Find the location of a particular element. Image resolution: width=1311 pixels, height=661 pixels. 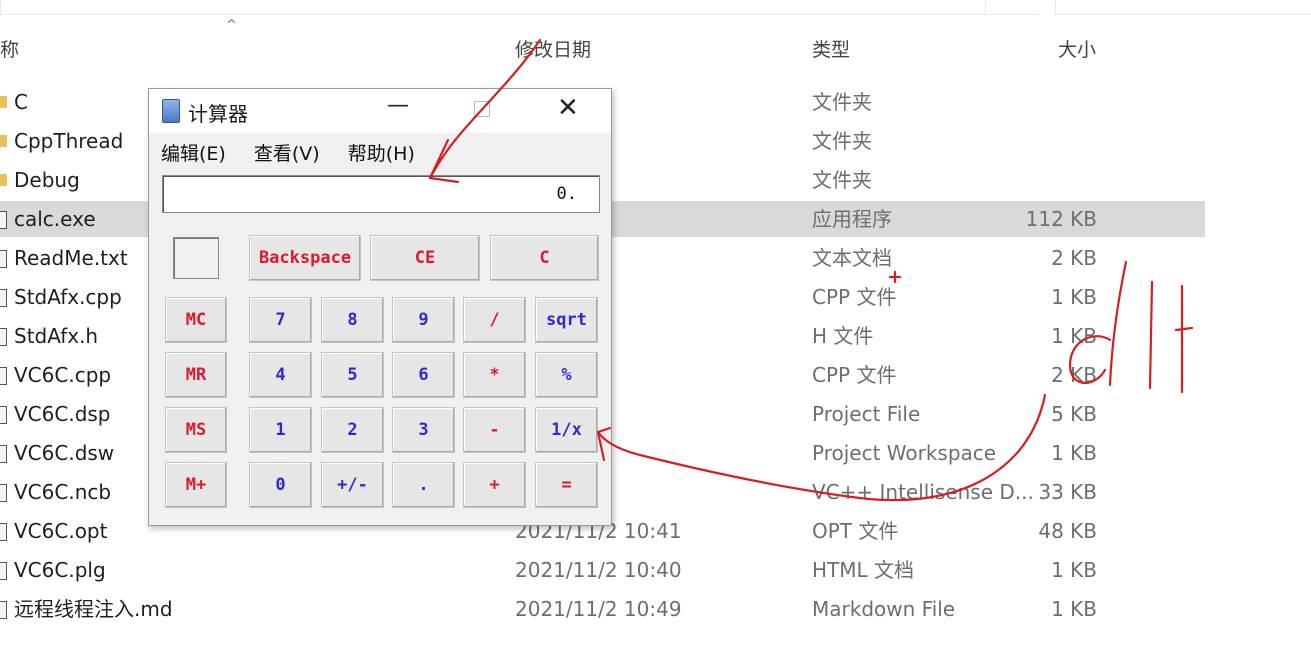

display-value: 0. is located at coordinates (566, 194).